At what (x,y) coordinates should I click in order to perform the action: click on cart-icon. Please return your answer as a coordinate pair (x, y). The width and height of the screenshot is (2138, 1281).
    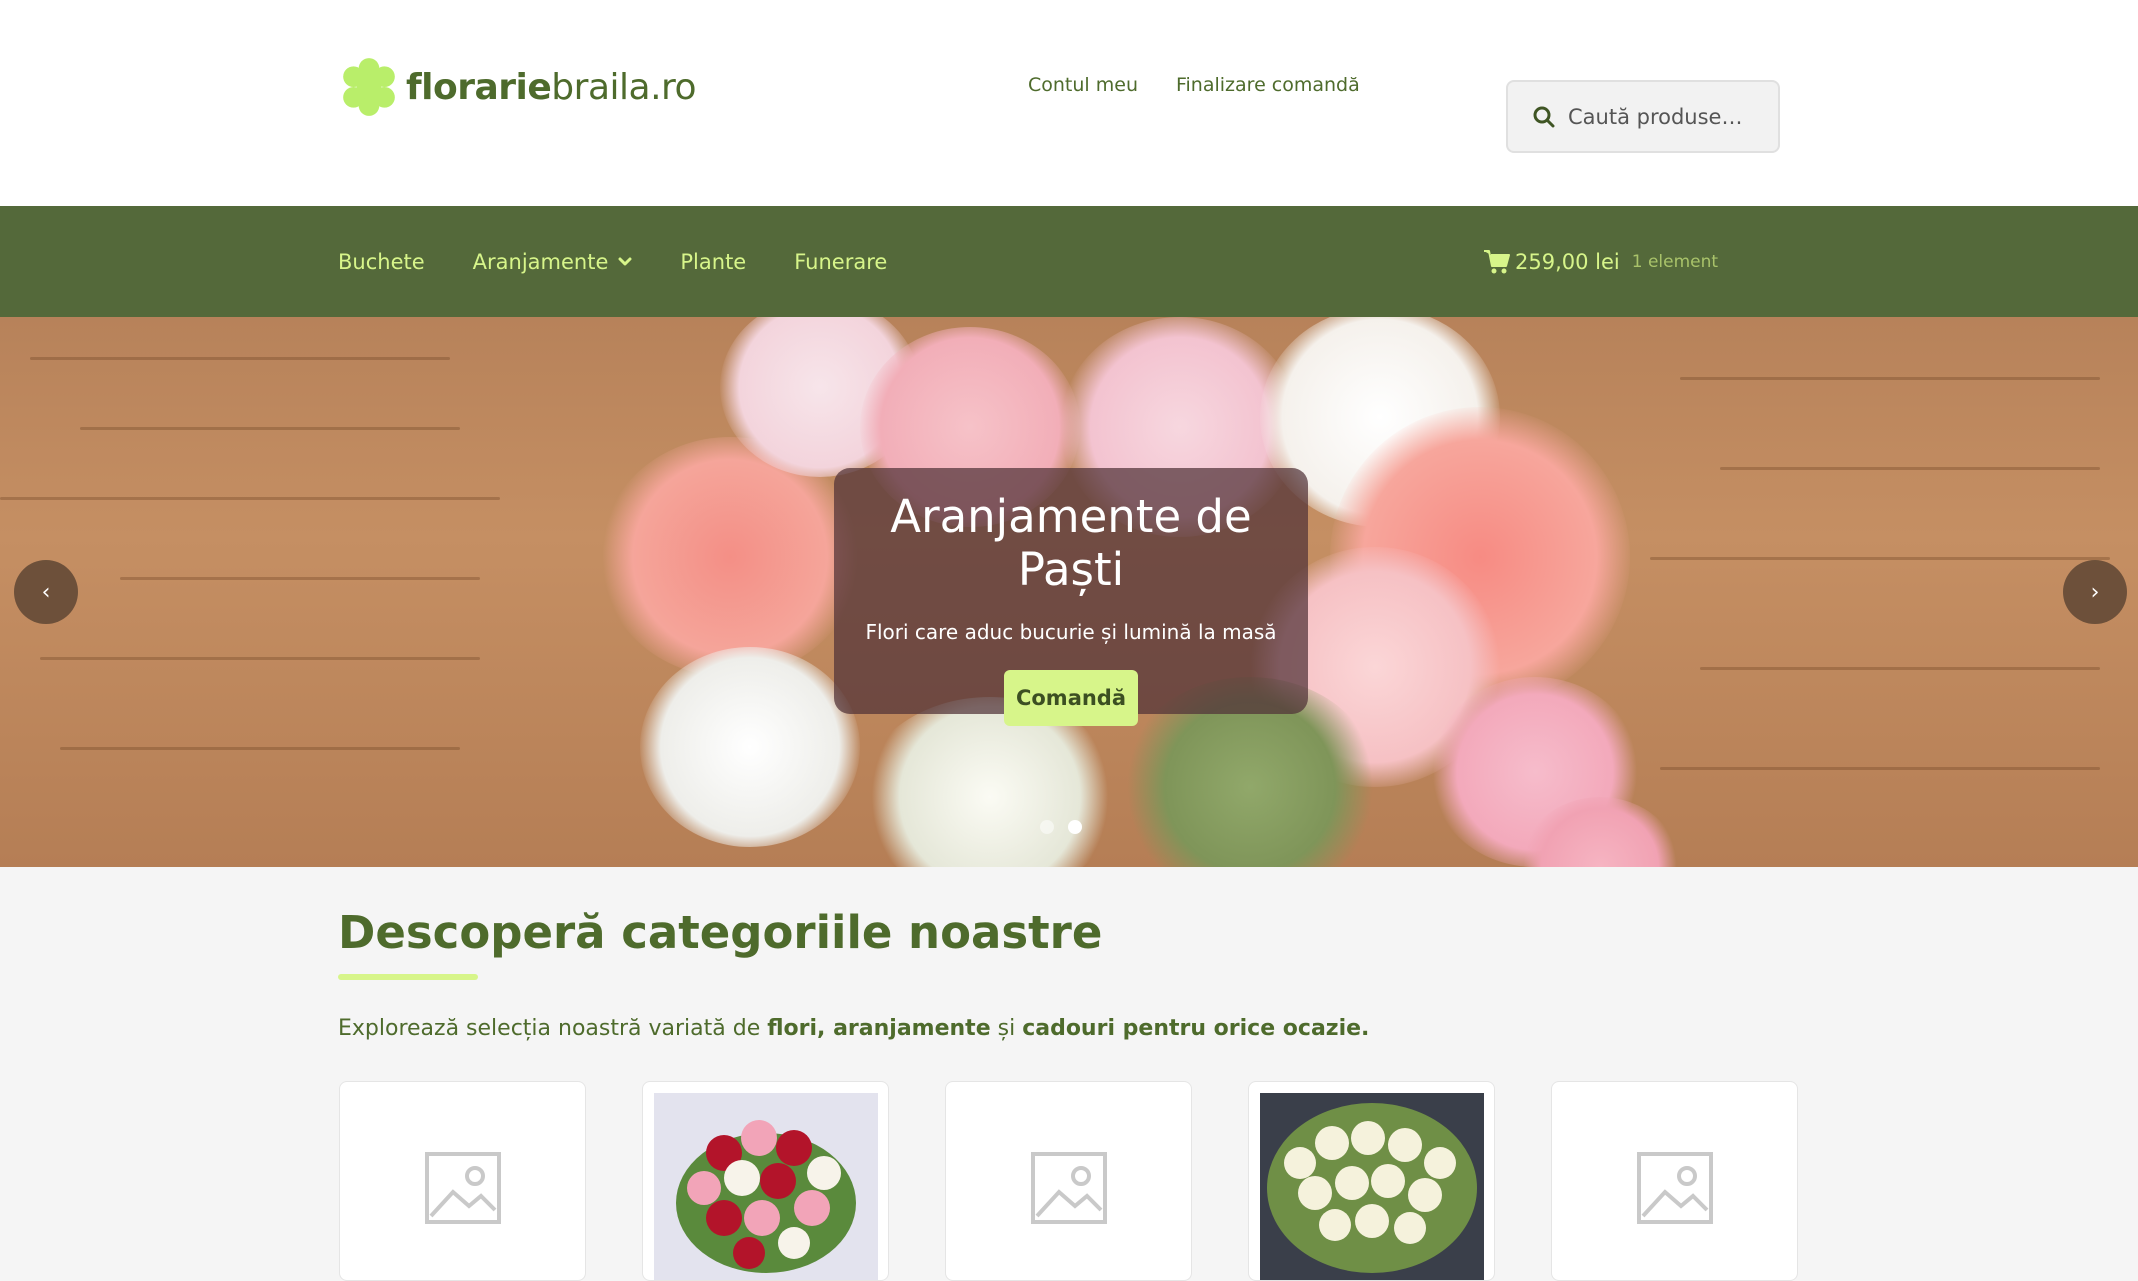
    Looking at the image, I should click on (1497, 261).